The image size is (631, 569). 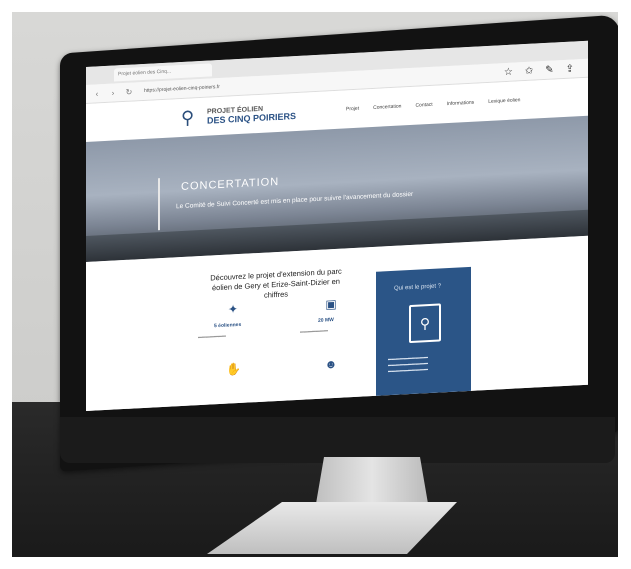 I want to click on feature-label-2: 20 MW, so click(x=326, y=320).